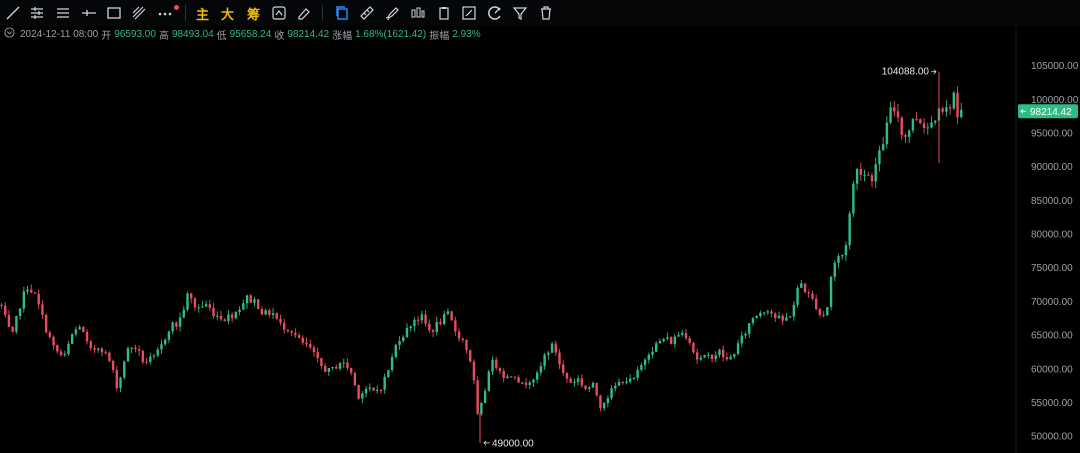 This screenshot has height=453, width=1080. Describe the element at coordinates (1052, 336) in the screenshot. I see `y-tick-label: 65000.00` at that location.